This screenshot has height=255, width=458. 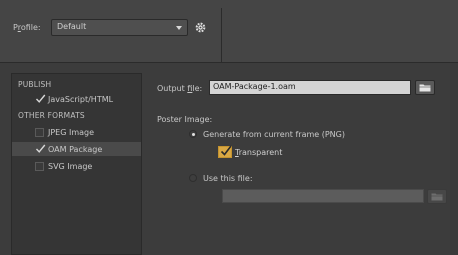 I want to click on gear-icon, so click(x=200, y=27).